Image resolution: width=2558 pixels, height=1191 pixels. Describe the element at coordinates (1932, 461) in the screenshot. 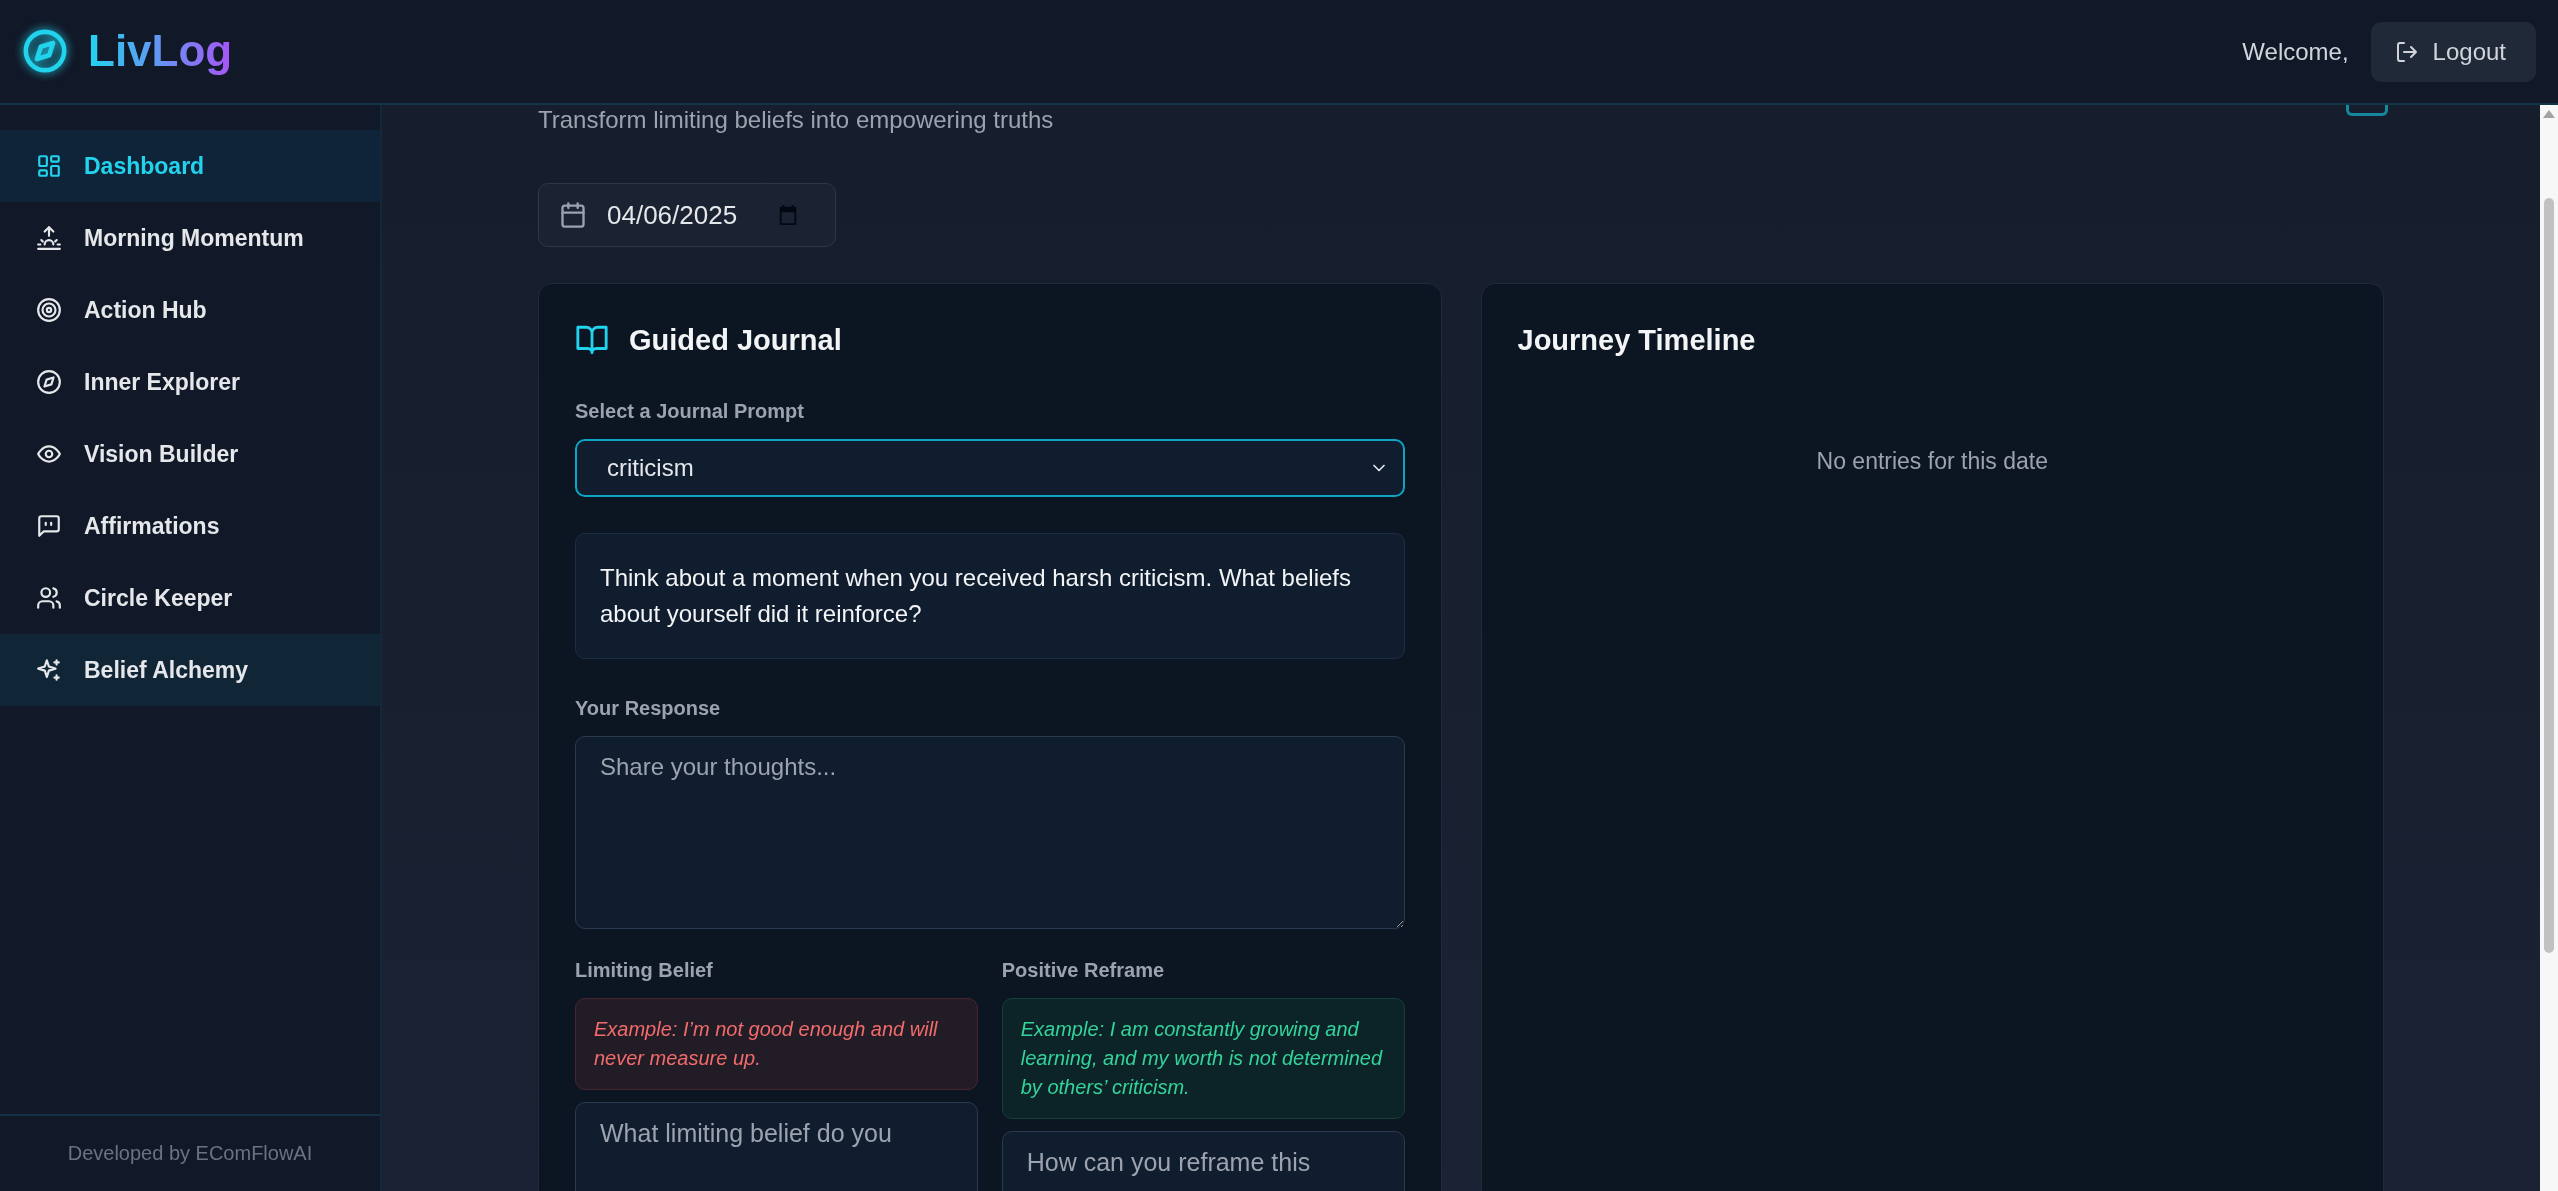

I see `empty-message: No entries for this date` at that location.